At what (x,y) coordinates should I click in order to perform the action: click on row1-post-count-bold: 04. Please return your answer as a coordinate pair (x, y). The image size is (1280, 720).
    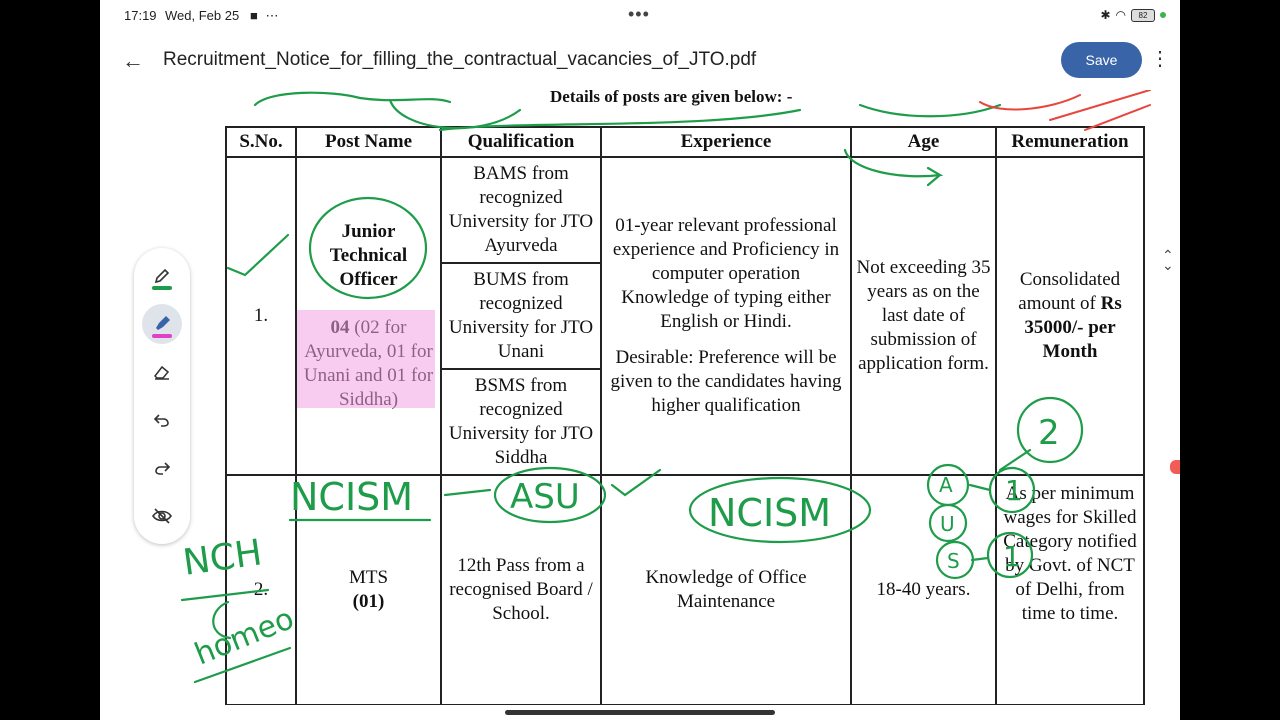
    Looking at the image, I should click on (340, 327).